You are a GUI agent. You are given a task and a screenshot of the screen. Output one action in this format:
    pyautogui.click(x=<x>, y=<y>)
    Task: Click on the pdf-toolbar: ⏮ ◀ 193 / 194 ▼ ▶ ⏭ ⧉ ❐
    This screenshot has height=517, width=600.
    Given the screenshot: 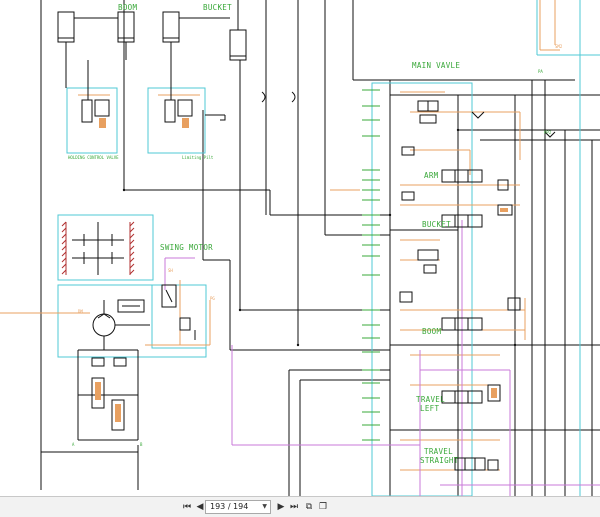 What is the action you would take?
    pyautogui.click(x=300, y=506)
    